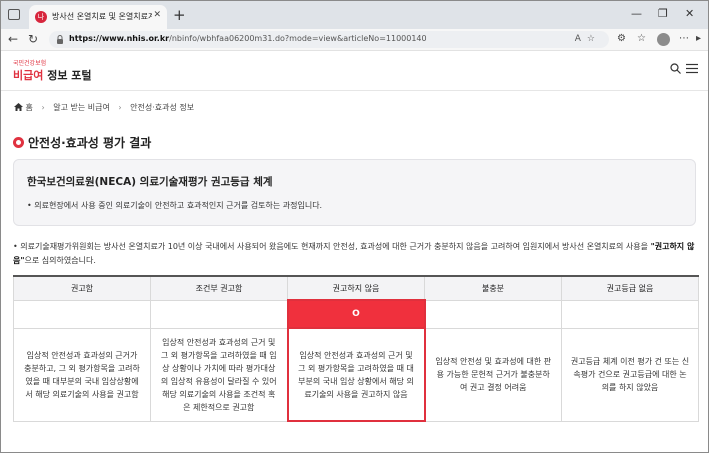 This screenshot has height=453, width=709. What do you see at coordinates (81, 107) in the screenshot?
I see `breadcrumb-level1: 알고 받는 비급여` at bounding box center [81, 107].